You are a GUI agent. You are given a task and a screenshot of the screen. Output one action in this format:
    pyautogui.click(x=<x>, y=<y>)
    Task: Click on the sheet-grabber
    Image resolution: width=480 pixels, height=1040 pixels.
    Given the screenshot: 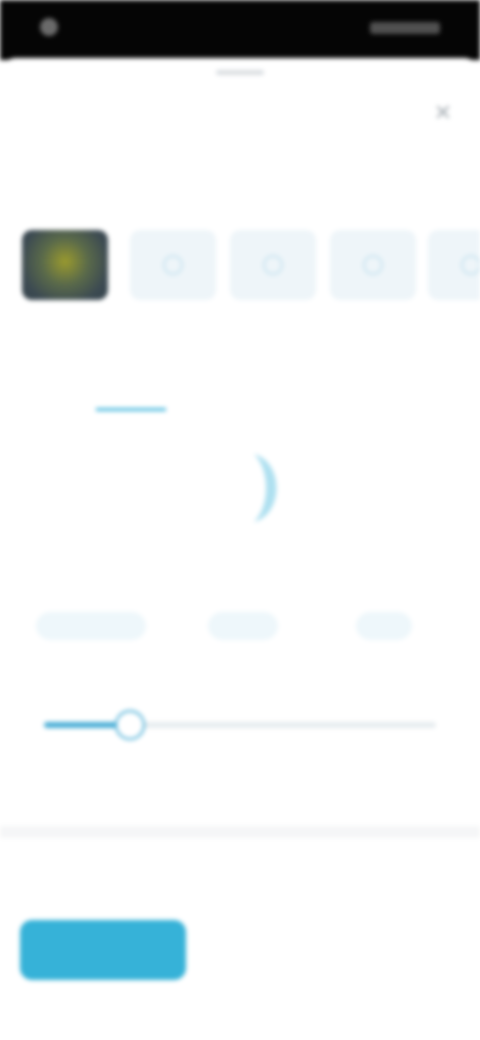 What is the action you would take?
    pyautogui.click(x=240, y=72)
    